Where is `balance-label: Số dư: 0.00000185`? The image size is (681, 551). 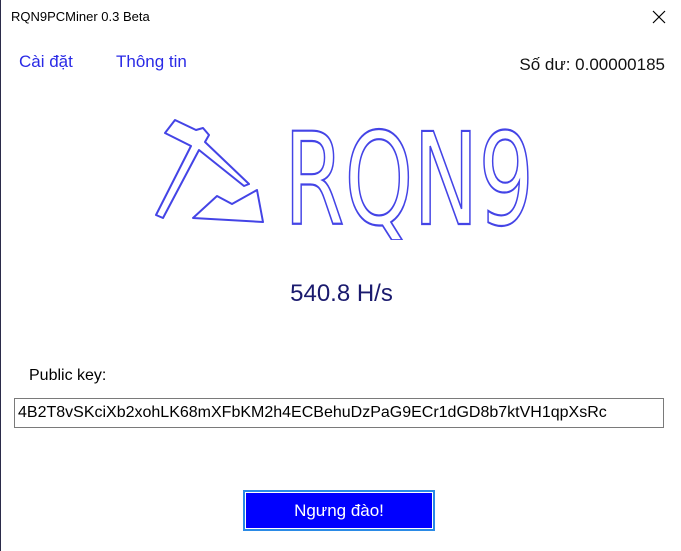 balance-label: Số dư: 0.00000185 is located at coordinates (592, 64).